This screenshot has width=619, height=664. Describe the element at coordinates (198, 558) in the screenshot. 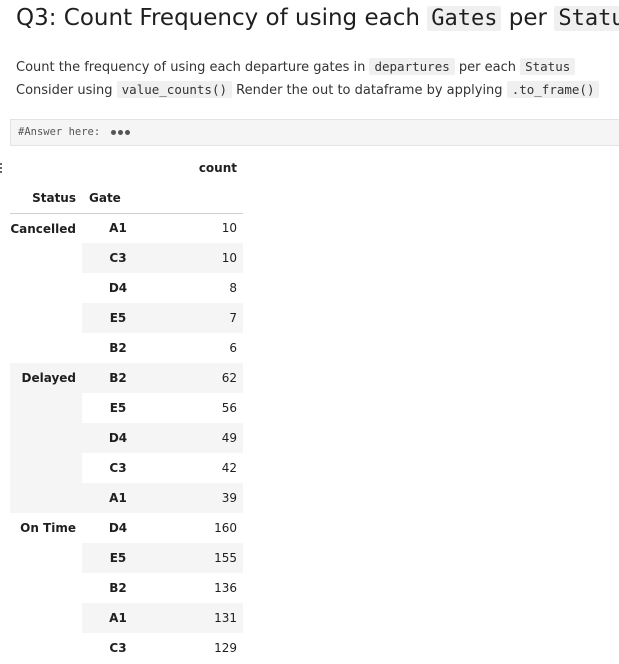

I see `count-cell: 155` at that location.